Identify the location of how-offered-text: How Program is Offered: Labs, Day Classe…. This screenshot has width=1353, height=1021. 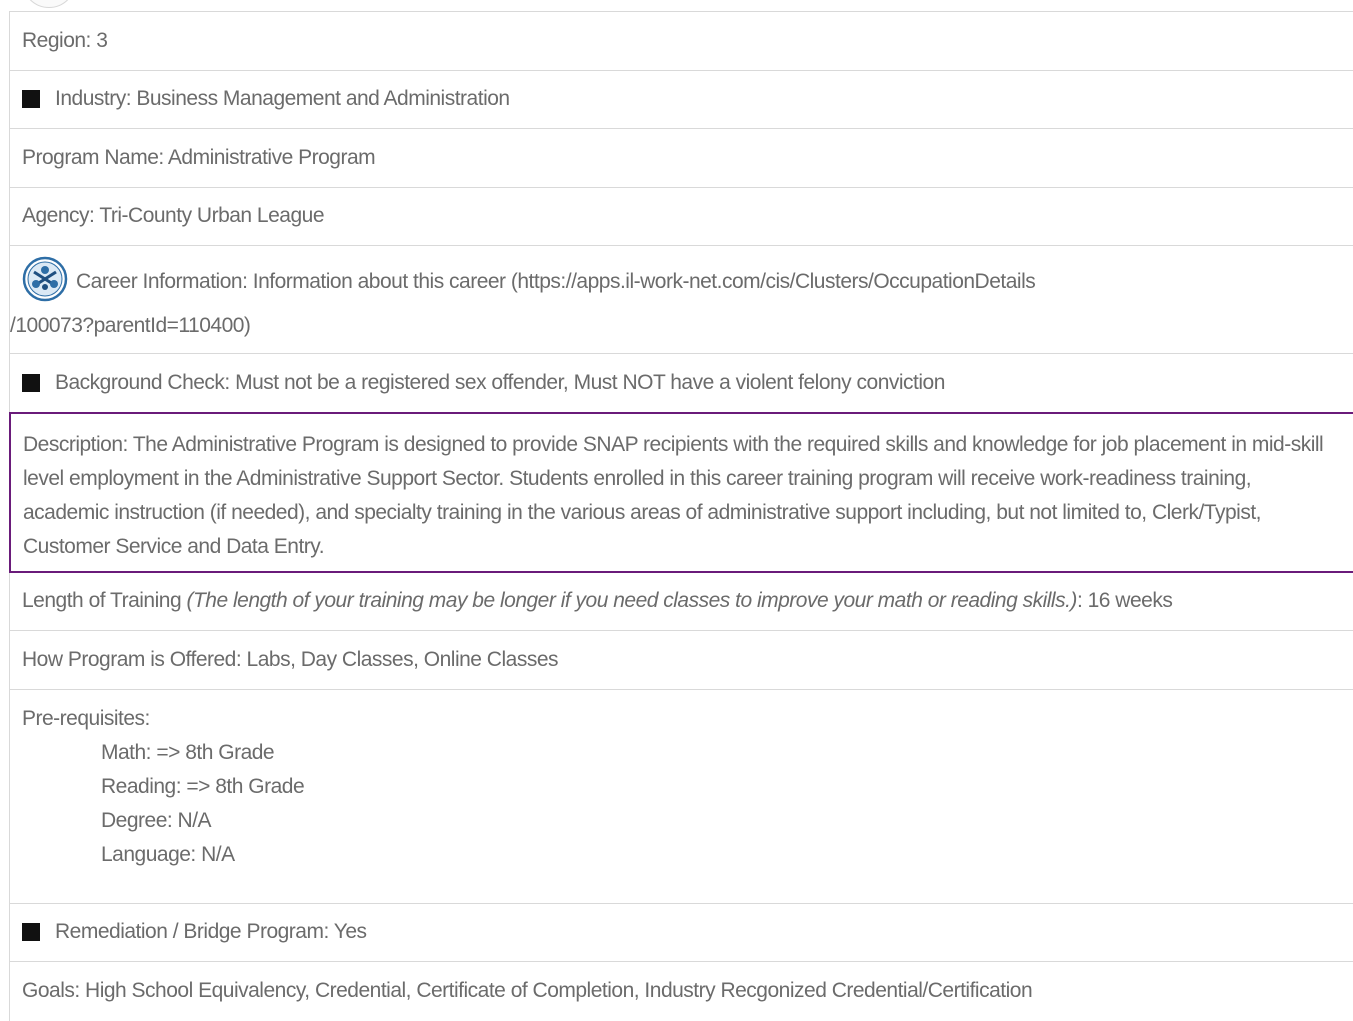
(290, 659).